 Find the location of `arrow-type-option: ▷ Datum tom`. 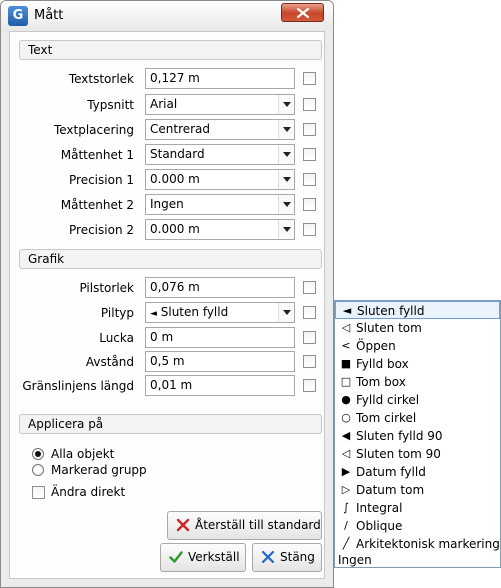

arrow-type-option: ▷ Datum tom is located at coordinates (417, 490).